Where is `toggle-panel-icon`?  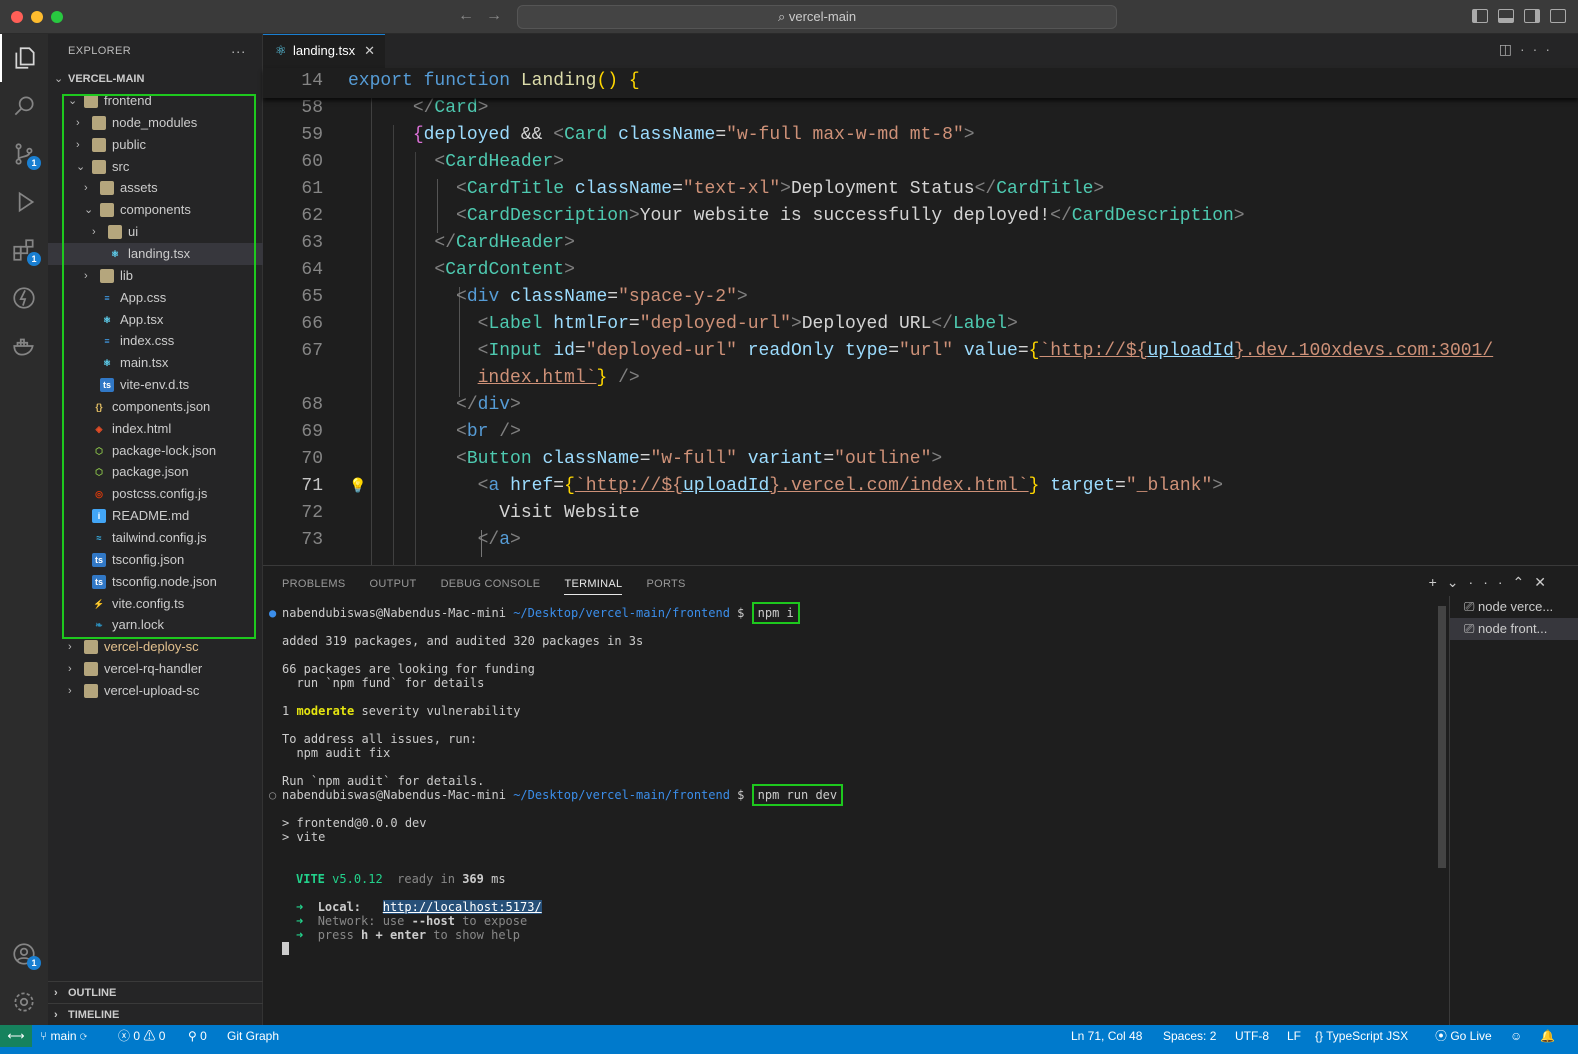
toggle-panel-icon is located at coordinates (1506, 16).